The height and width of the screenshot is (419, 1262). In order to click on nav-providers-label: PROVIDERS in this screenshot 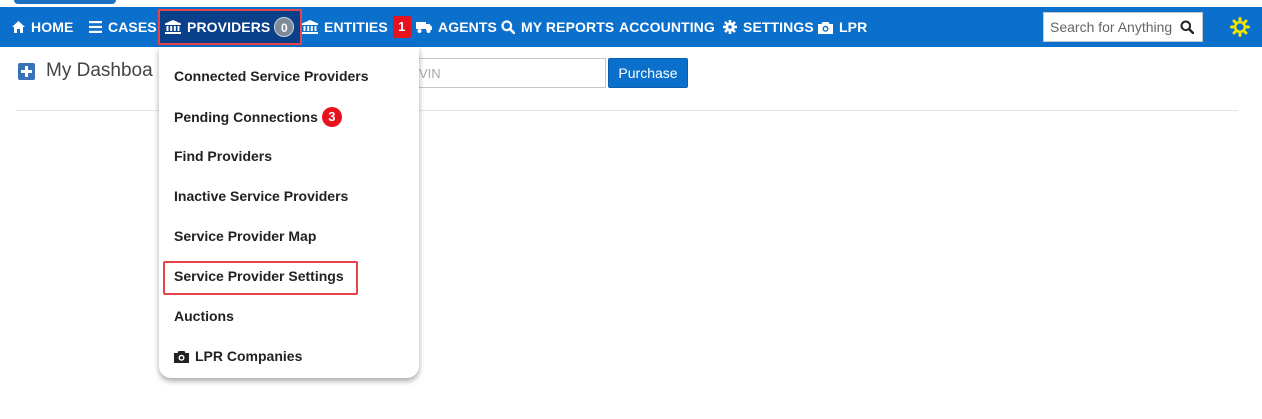, I will do `click(229, 27)`.